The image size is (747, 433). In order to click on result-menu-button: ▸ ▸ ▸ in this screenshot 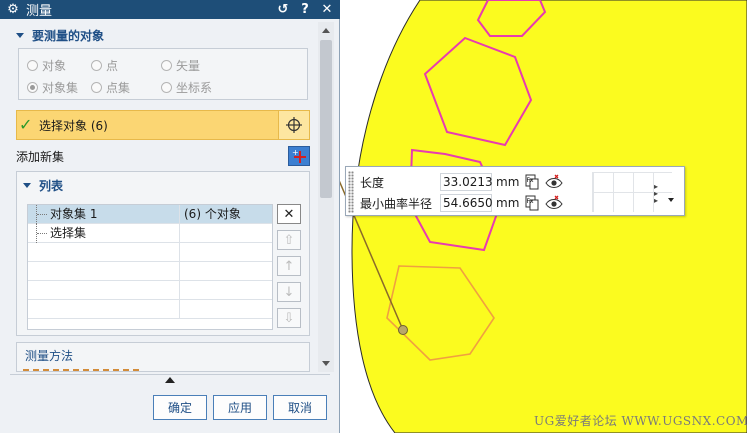, I will do `click(664, 194)`.